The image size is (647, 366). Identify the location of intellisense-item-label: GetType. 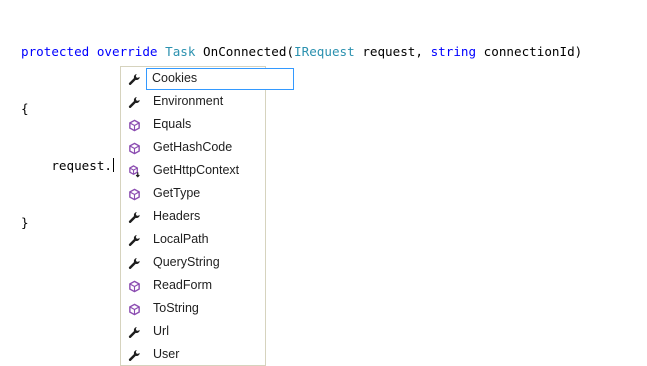
(177, 193).